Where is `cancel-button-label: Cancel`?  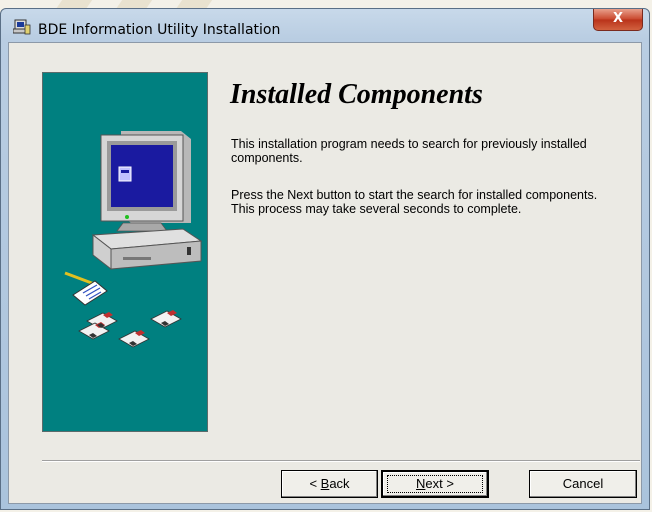
cancel-button-label: Cancel is located at coordinates (583, 483).